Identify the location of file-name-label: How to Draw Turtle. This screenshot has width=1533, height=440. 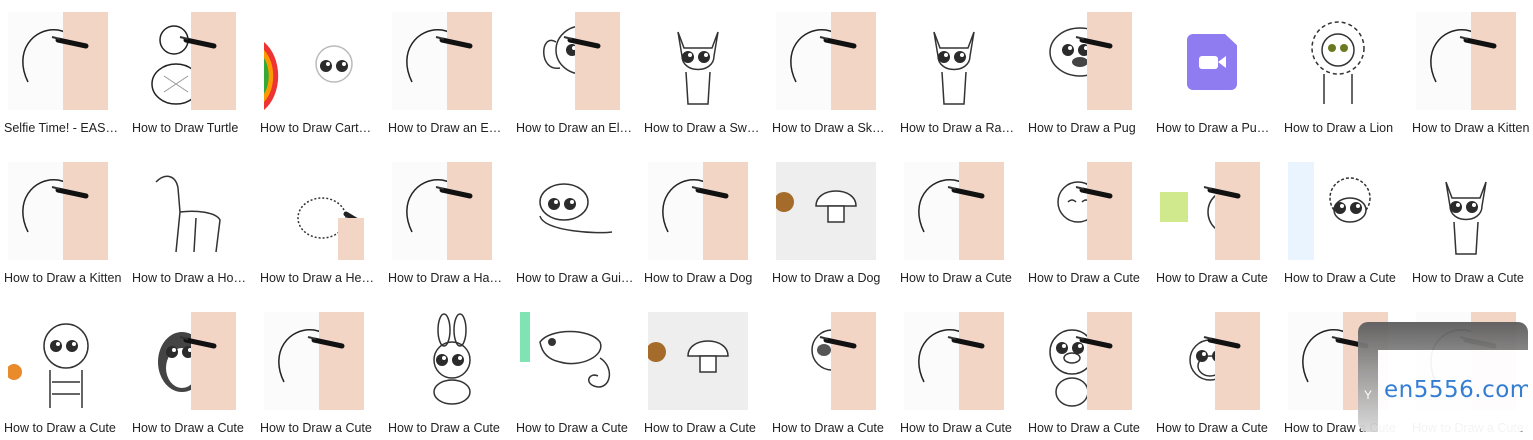
(185, 128).